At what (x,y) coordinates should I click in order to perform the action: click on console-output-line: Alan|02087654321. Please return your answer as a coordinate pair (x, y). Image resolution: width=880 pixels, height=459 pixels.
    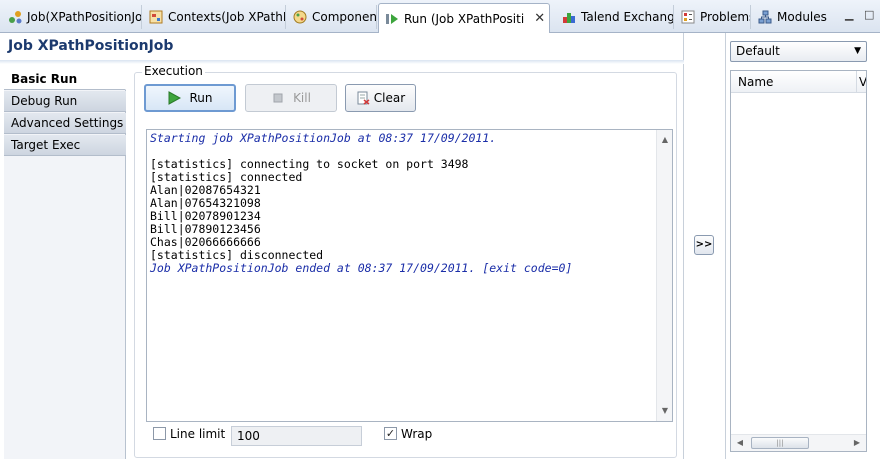
    Looking at the image, I should click on (205, 190).